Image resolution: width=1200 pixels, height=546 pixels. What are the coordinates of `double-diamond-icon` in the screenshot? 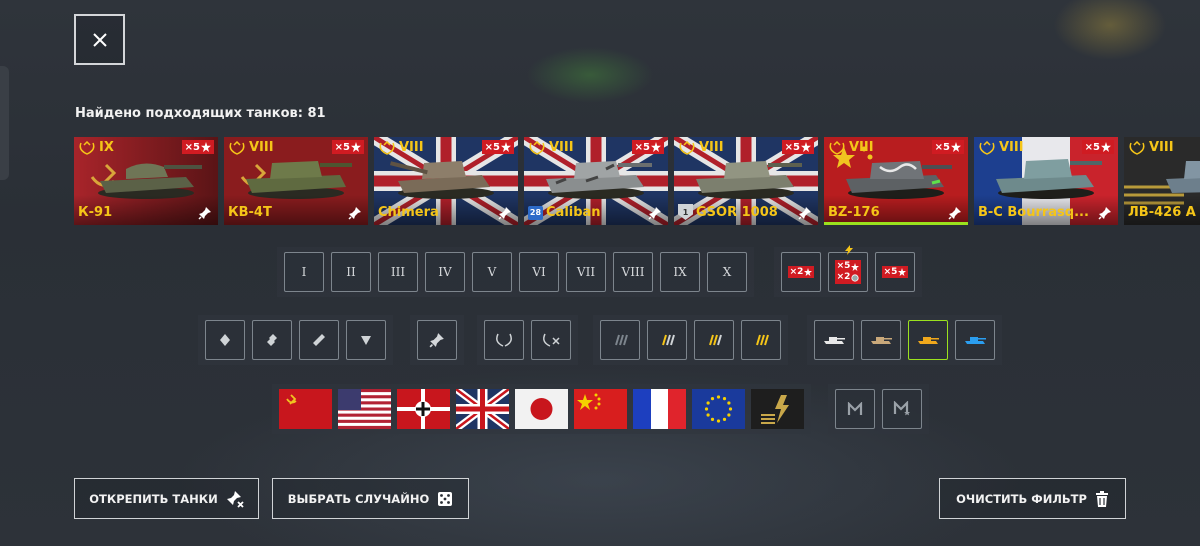 It's located at (272, 340).